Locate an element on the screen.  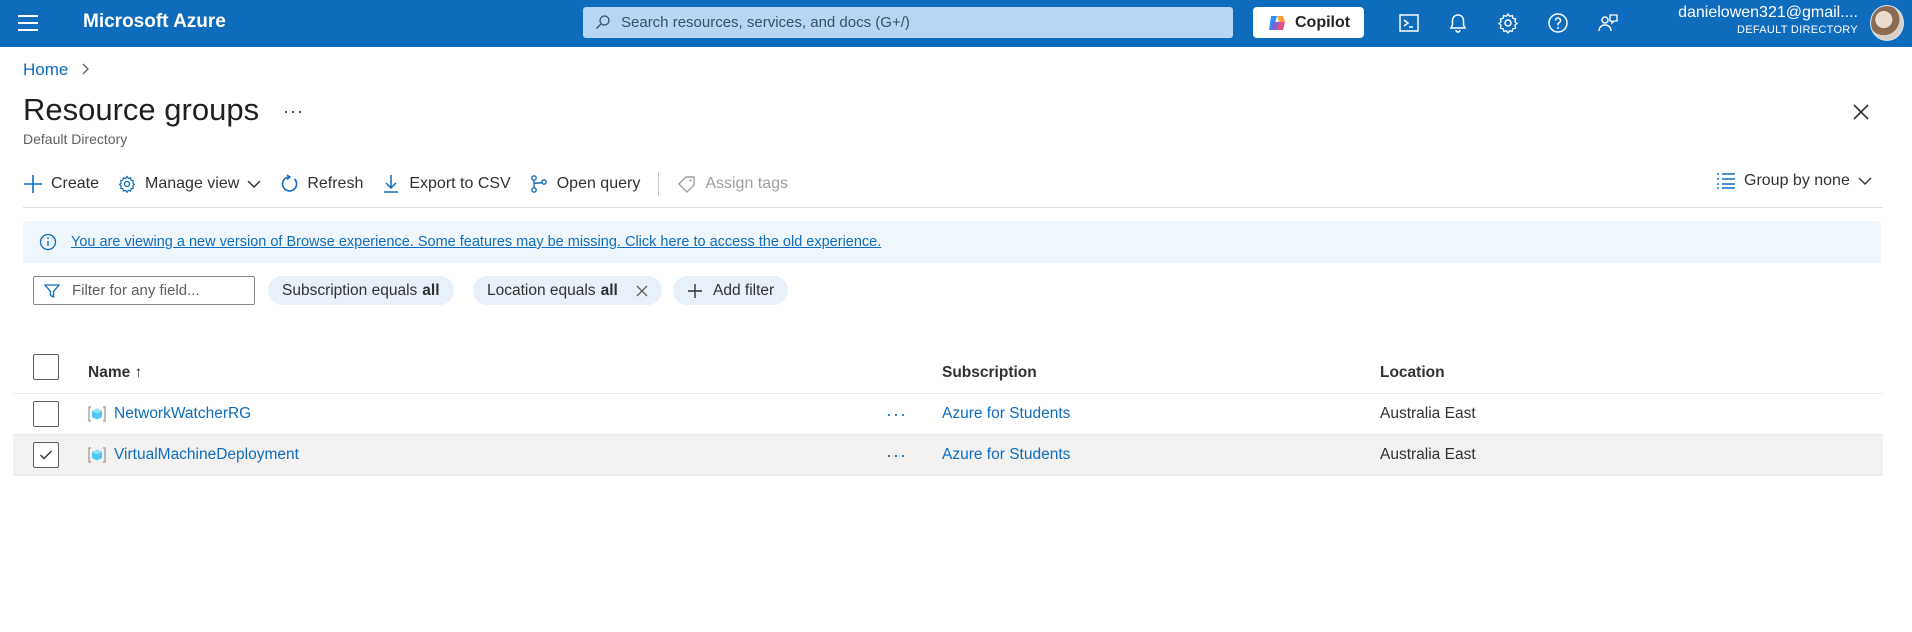
brand-title: Microsoft Azure is located at coordinates (154, 22).